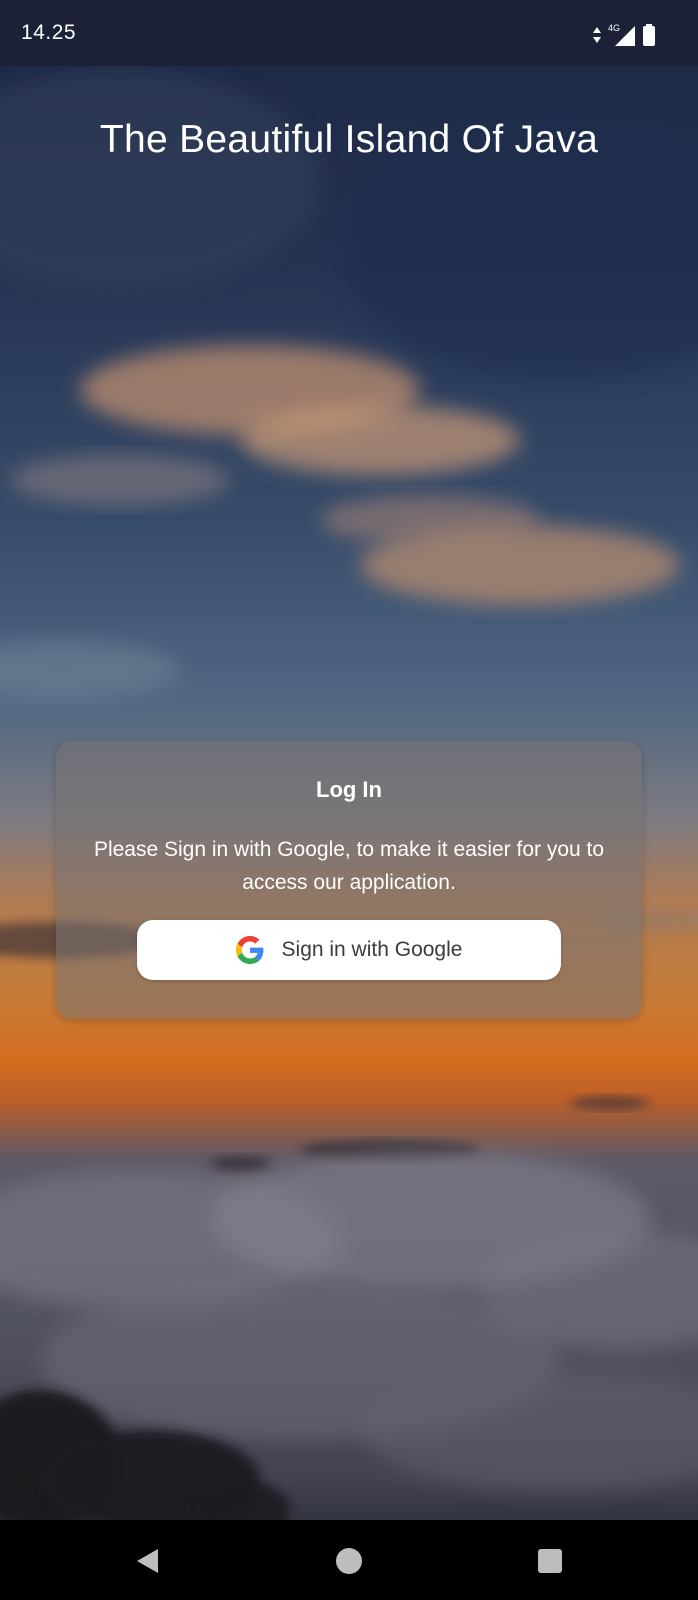 Image resolution: width=698 pixels, height=1600 pixels. What do you see at coordinates (148, 1561) in the screenshot?
I see `back-icon` at bounding box center [148, 1561].